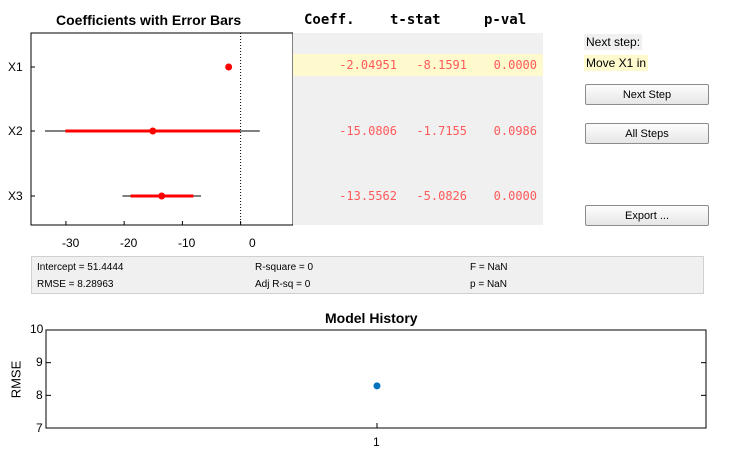  I want to click on col-header-tstat: t-stat, so click(415, 20).